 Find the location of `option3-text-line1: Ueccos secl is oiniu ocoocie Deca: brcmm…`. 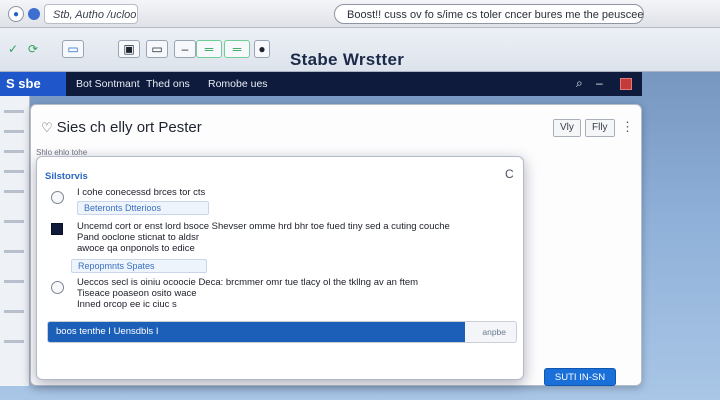

option3-text-line1: Ueccos secl is oiniu ocoocie Deca: brcmm… is located at coordinates (248, 282).